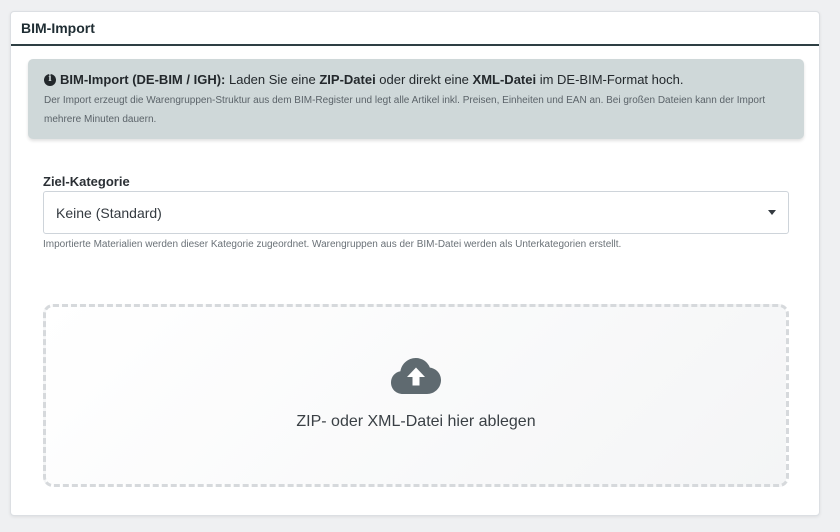 The width and height of the screenshot is (840, 532). I want to click on target-category-selected: Keine (Standard), so click(109, 212).